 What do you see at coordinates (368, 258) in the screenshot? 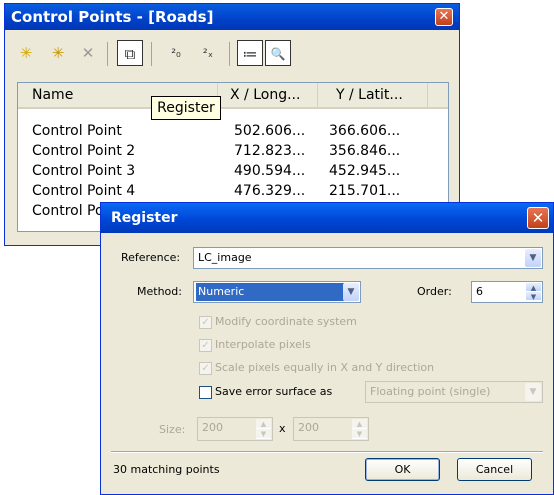
I see `reference-dropdown: LC_image ▼` at bounding box center [368, 258].